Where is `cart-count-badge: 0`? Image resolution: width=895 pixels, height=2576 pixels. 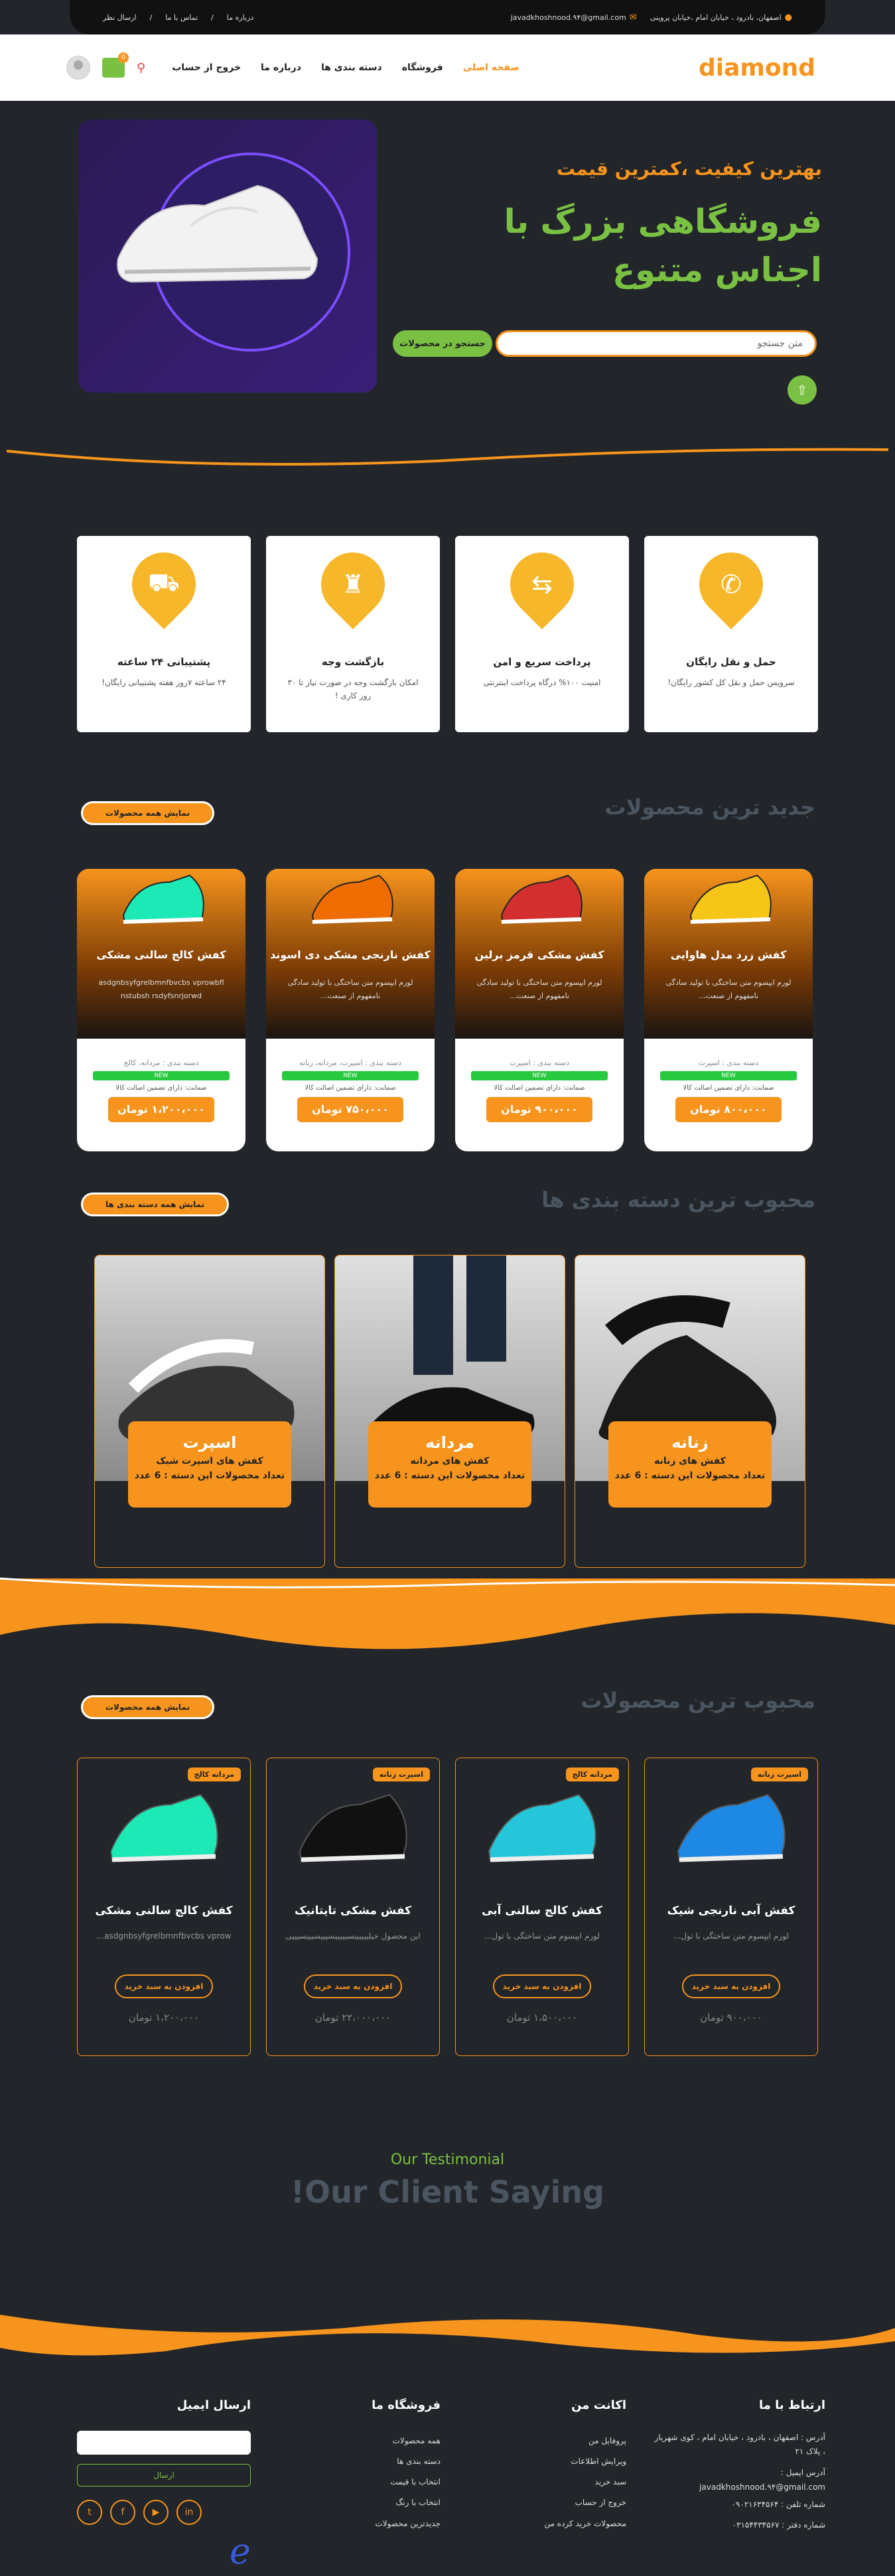
cart-count-badge: 0 is located at coordinates (123, 58).